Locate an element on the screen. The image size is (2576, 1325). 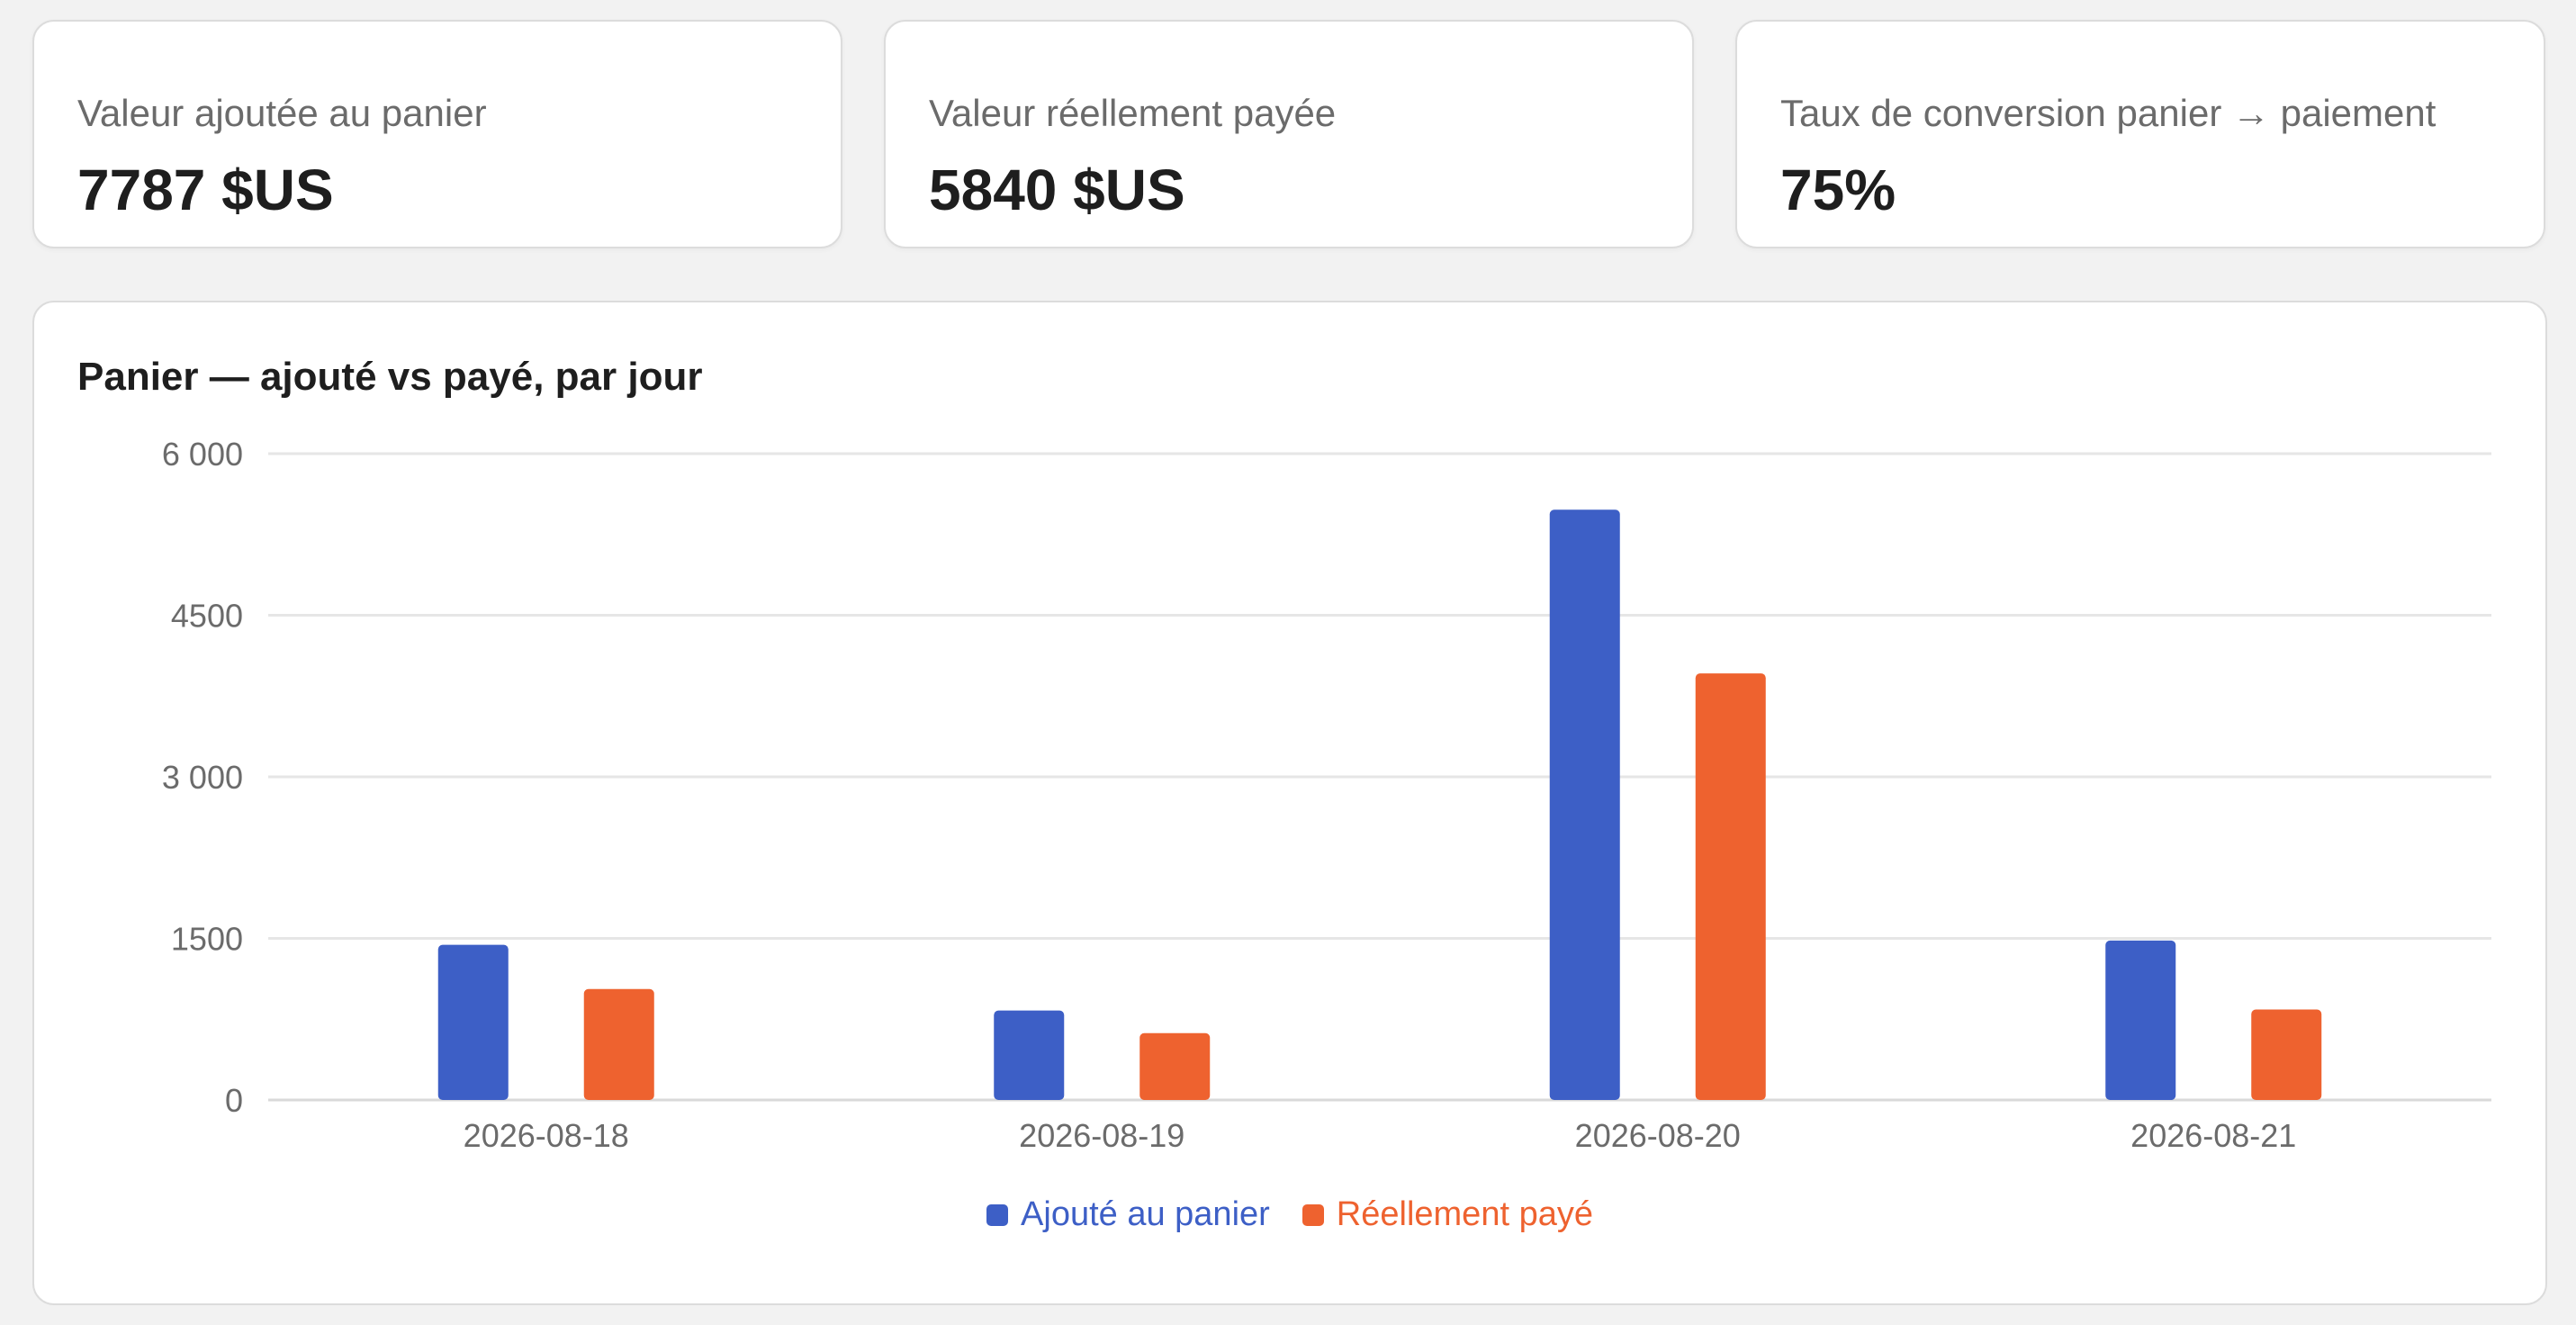
legend-swatch-paid is located at coordinates (1313, 1214).